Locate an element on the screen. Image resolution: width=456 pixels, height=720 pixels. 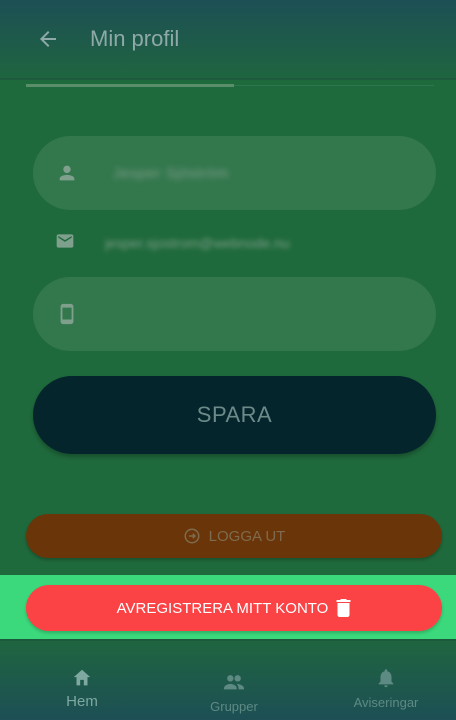
logout-button: LOGGA UT is located at coordinates (234, 536).